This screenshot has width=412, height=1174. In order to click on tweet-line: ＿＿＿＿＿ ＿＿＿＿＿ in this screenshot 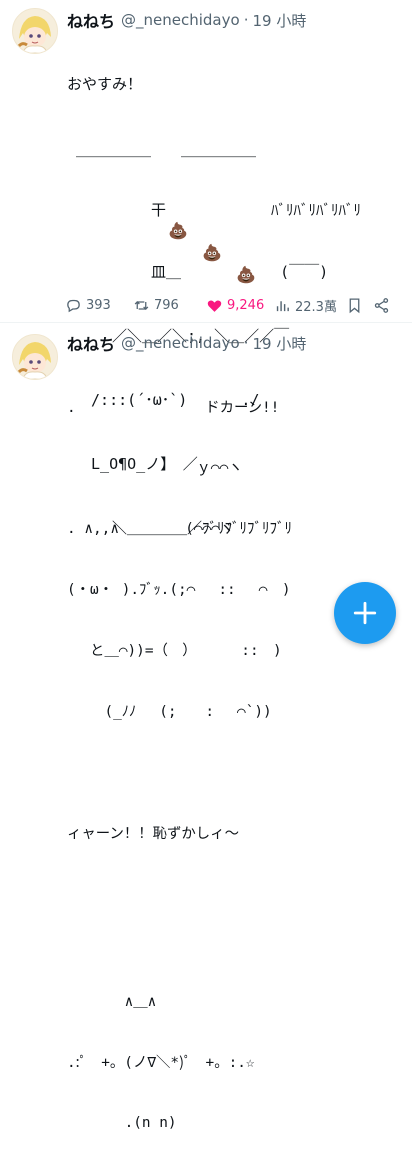, I will do `click(162, 150)`.